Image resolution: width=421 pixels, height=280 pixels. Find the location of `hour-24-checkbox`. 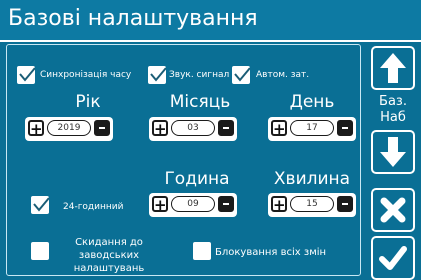

hour-24-checkbox is located at coordinates (40, 205).